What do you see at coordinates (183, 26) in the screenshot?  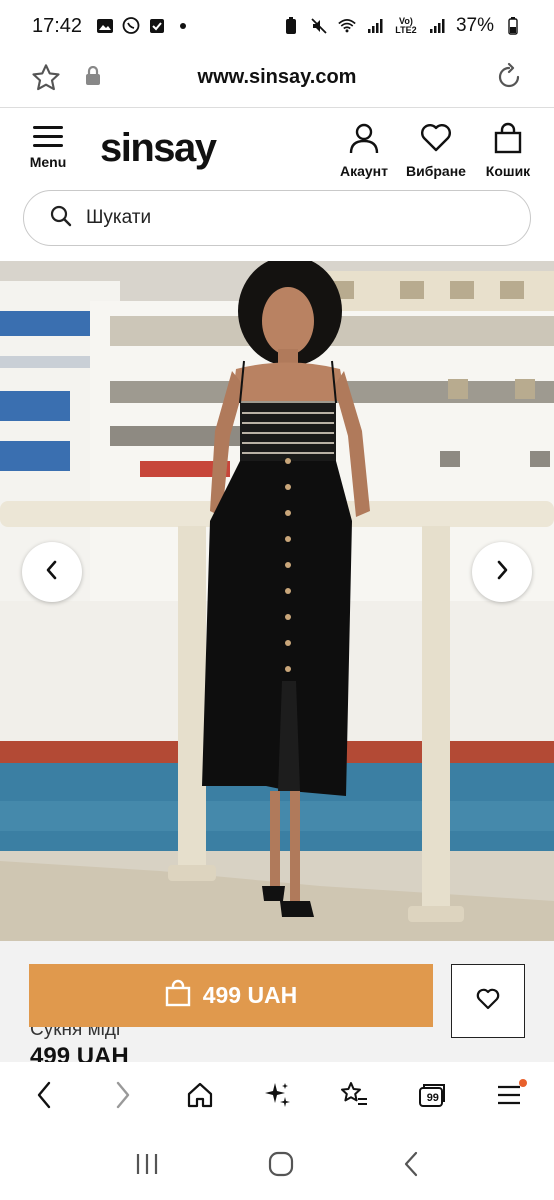 I see `more-notifications-dot-icon` at bounding box center [183, 26].